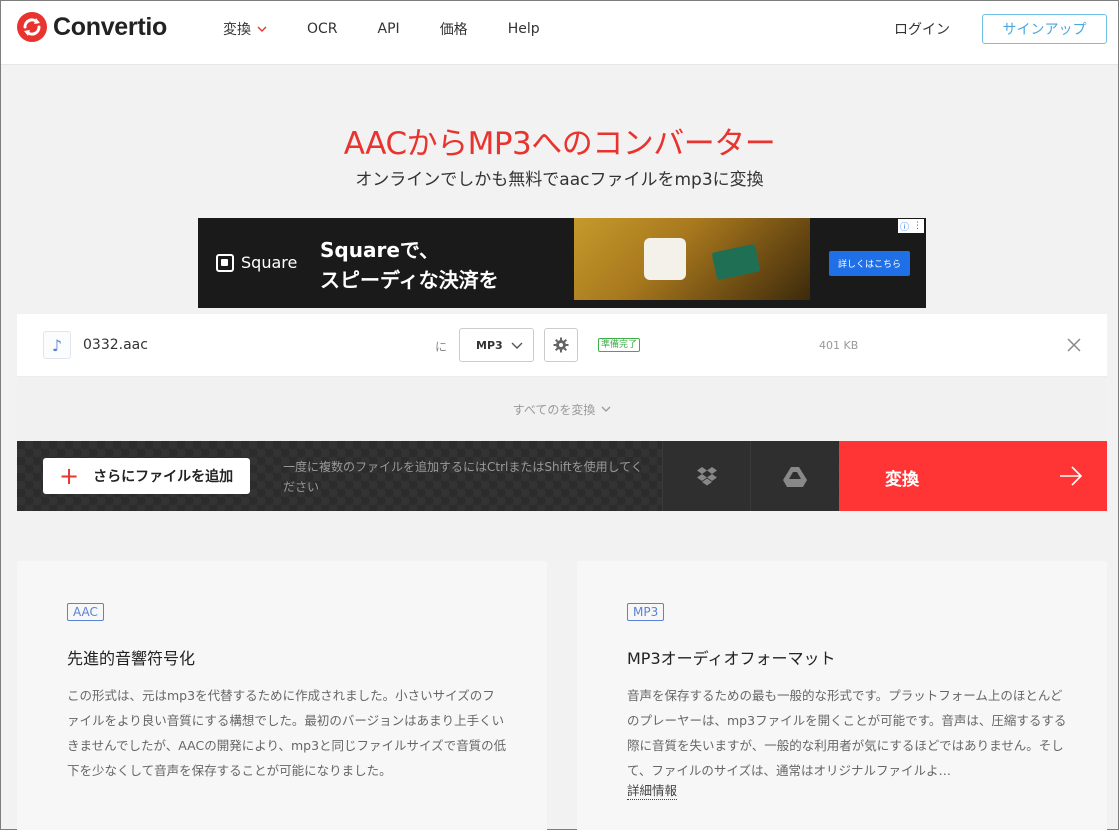  What do you see at coordinates (559, 144) in the screenshot?
I see `page-title: AACからMP3へのコンバーター` at bounding box center [559, 144].